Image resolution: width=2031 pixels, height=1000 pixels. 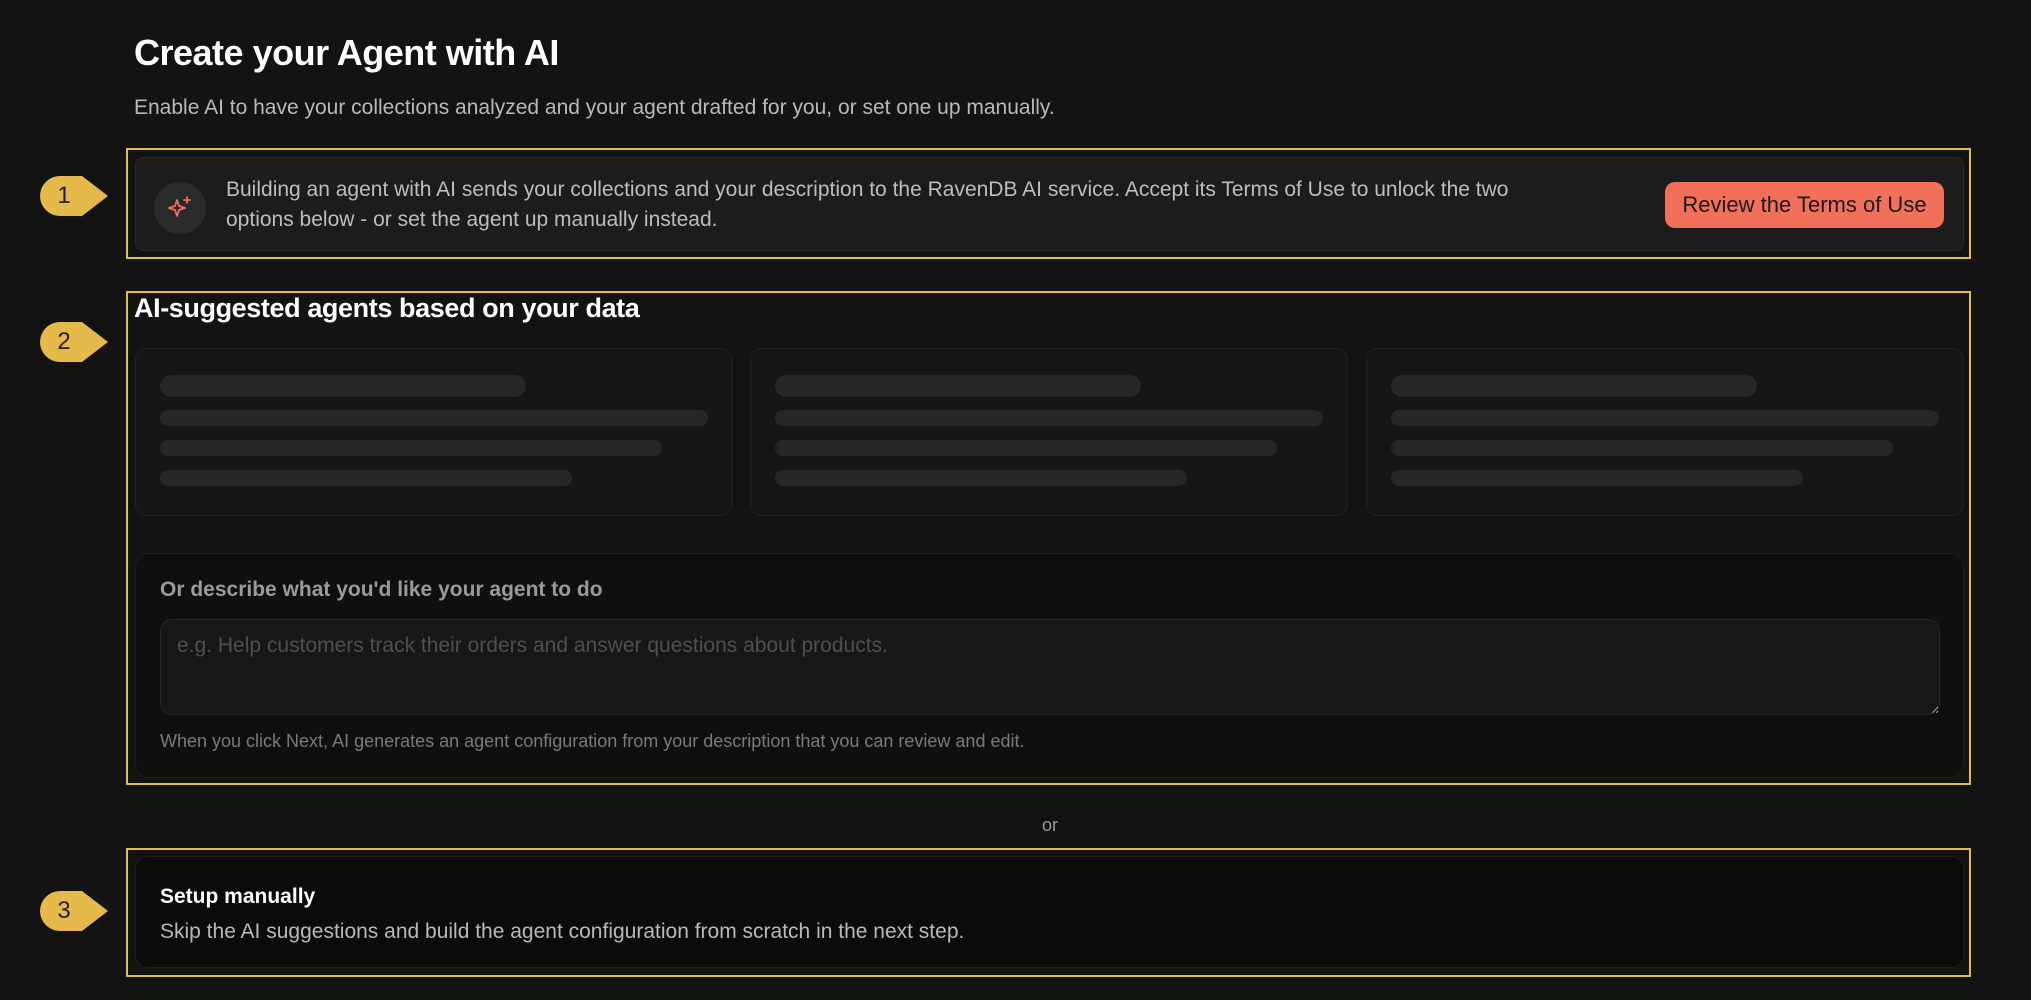 I want to click on callout-marker-3: 3, so click(x=73, y=911).